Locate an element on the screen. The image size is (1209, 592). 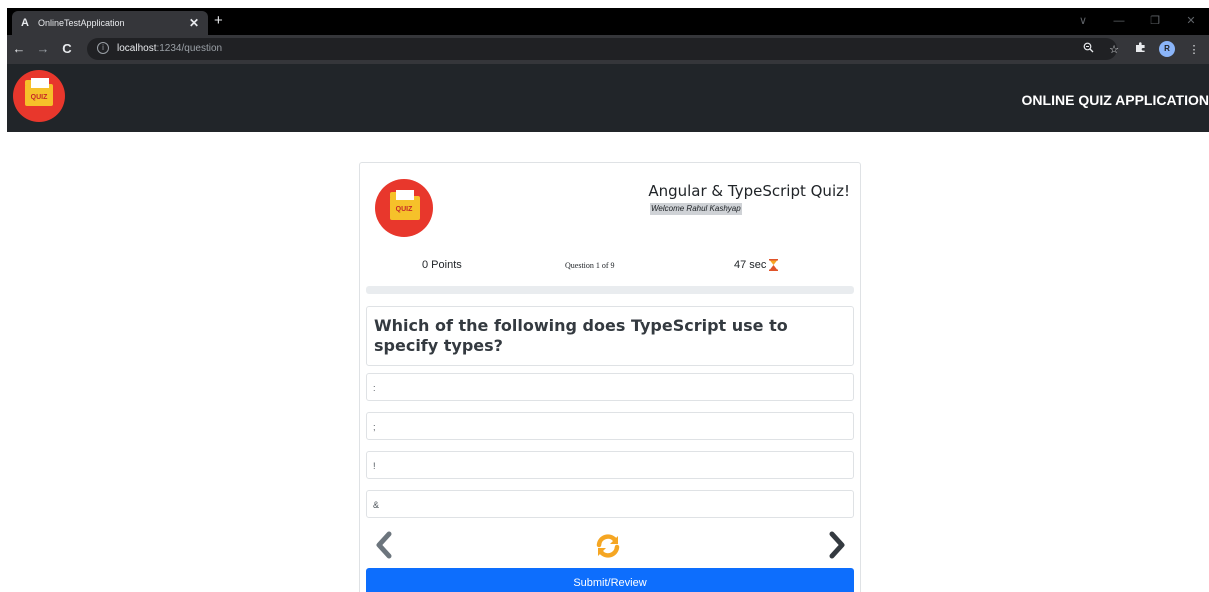
answer-option: : is located at coordinates (610, 387).